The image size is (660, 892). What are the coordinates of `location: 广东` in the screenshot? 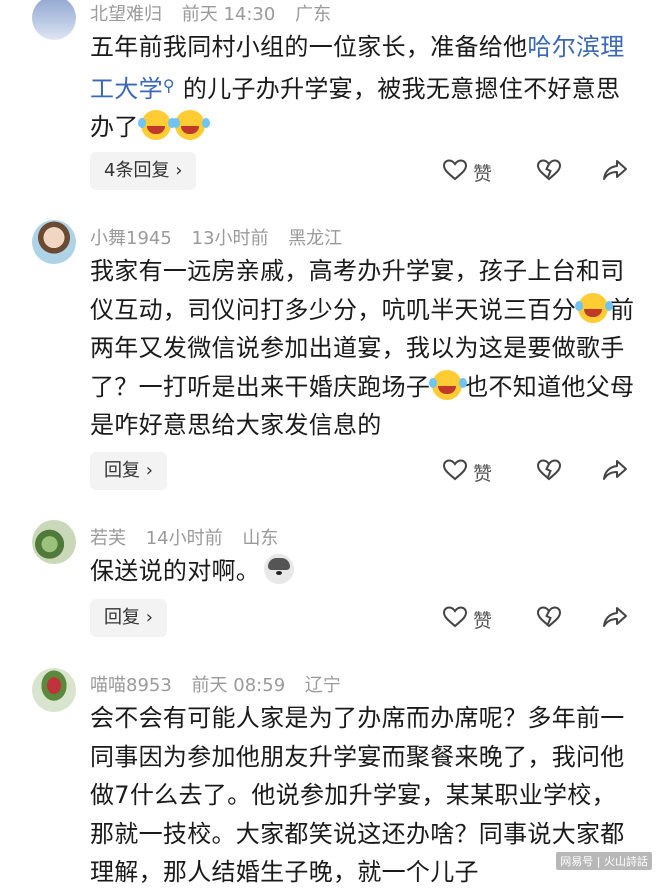 It's located at (313, 14).